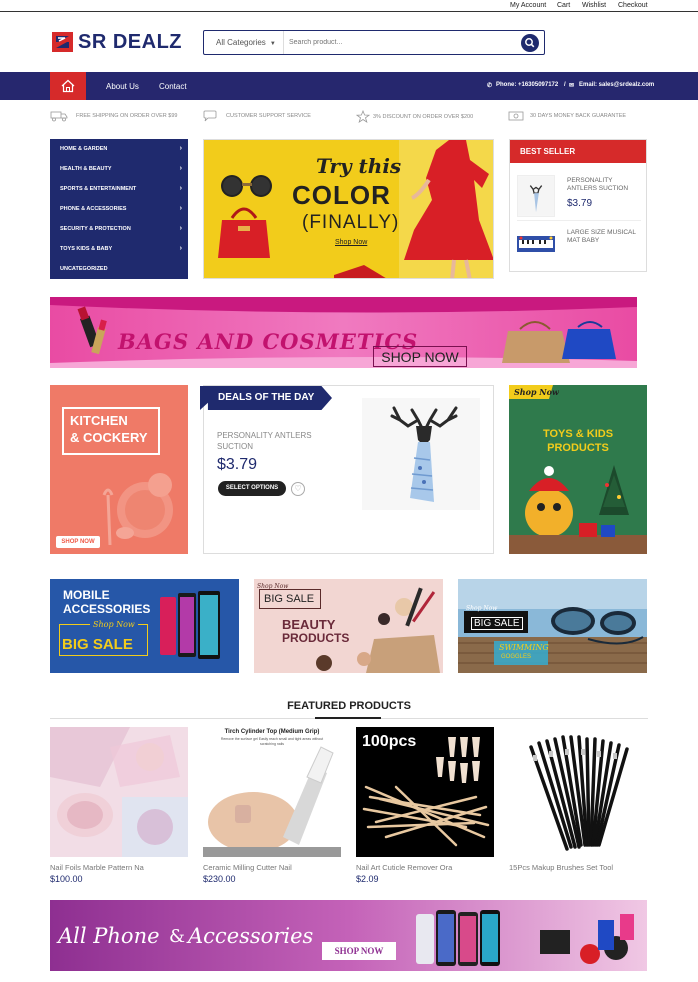 The height and width of the screenshot is (982, 698). What do you see at coordinates (272, 44) in the screenshot?
I see `chevron-down-icon: ▼` at bounding box center [272, 44].